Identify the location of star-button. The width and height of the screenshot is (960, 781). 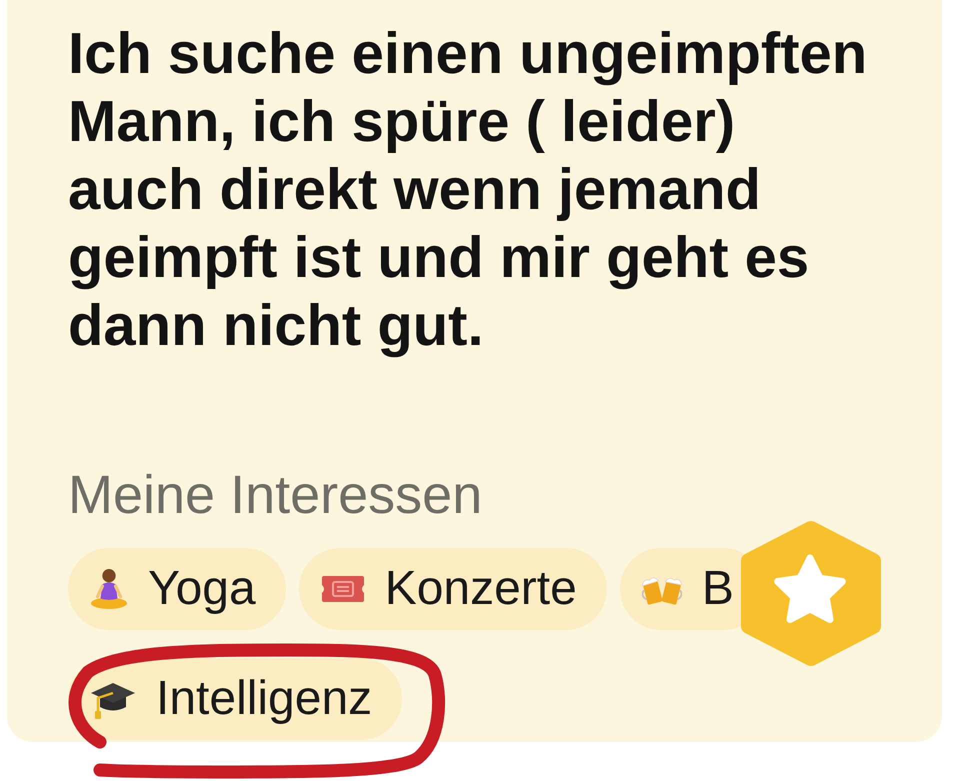
(811, 593).